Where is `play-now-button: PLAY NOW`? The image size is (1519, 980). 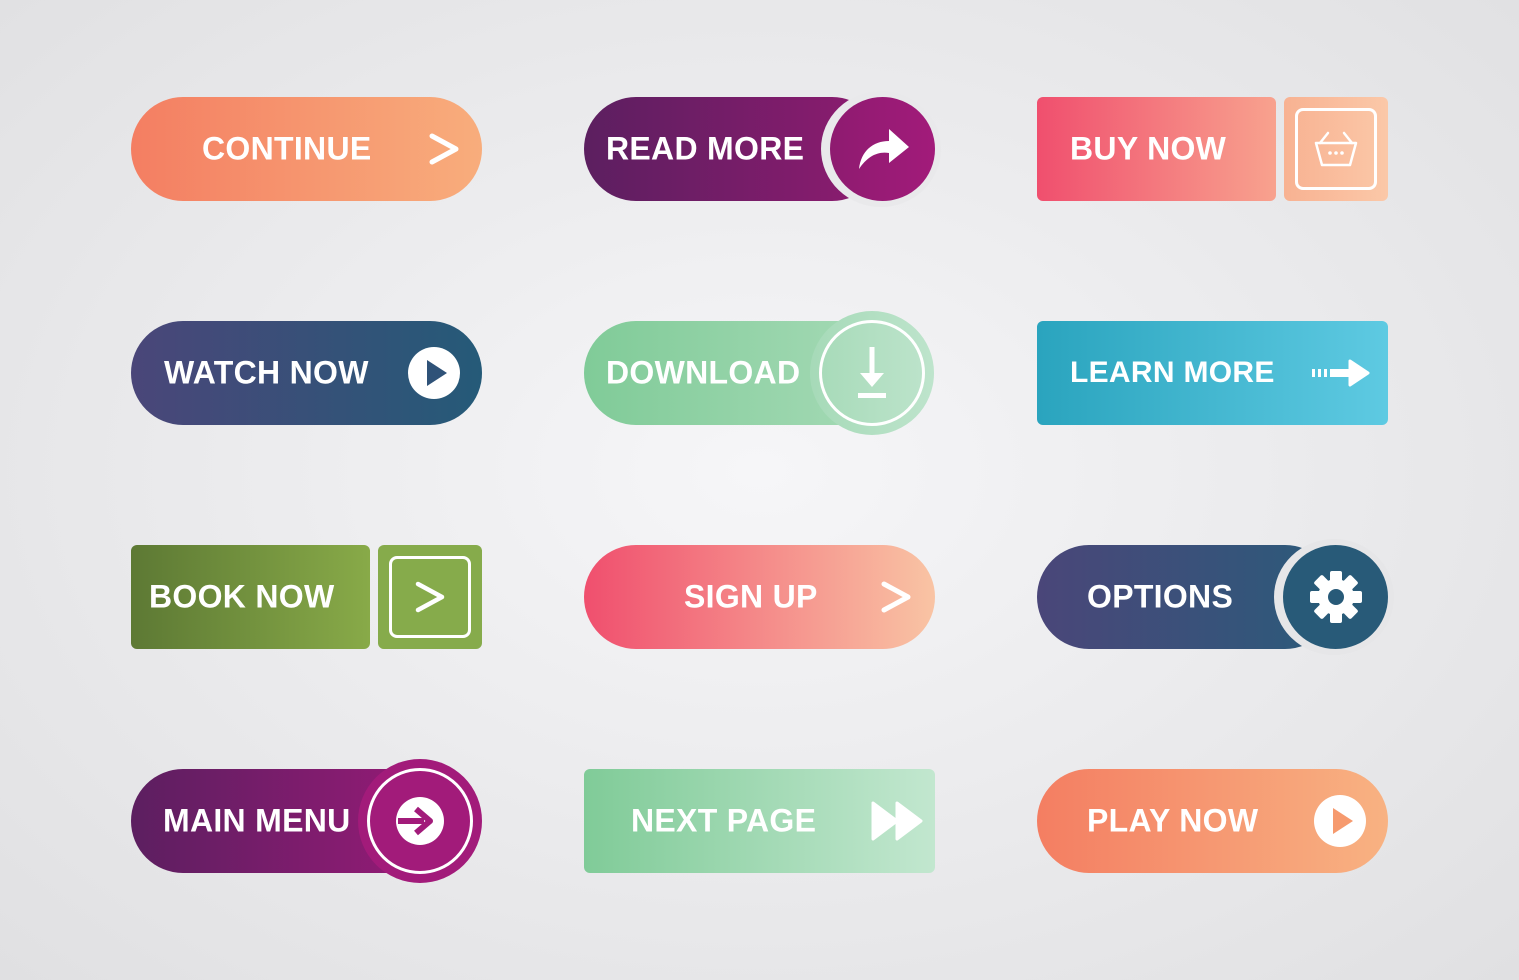
play-now-button: PLAY NOW is located at coordinates (1212, 821).